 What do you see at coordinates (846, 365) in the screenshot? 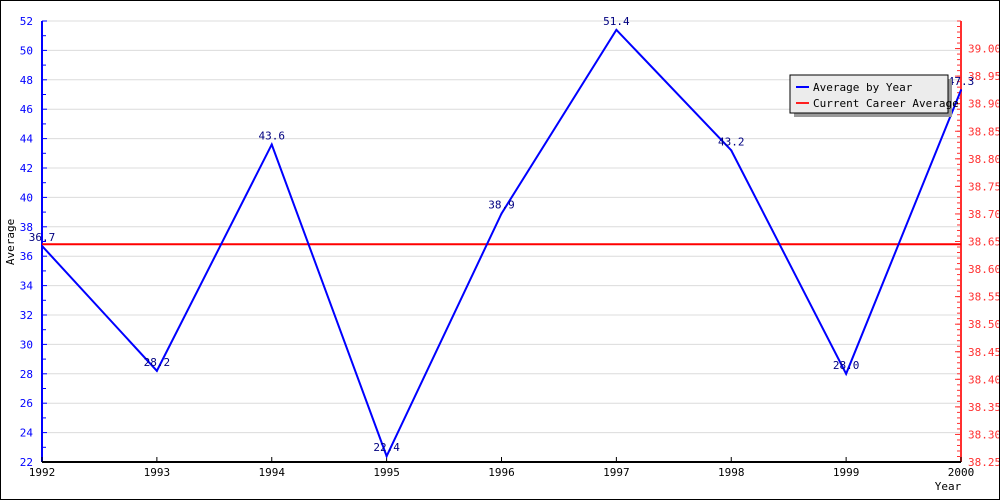
I see `data-label: 28.0` at bounding box center [846, 365].